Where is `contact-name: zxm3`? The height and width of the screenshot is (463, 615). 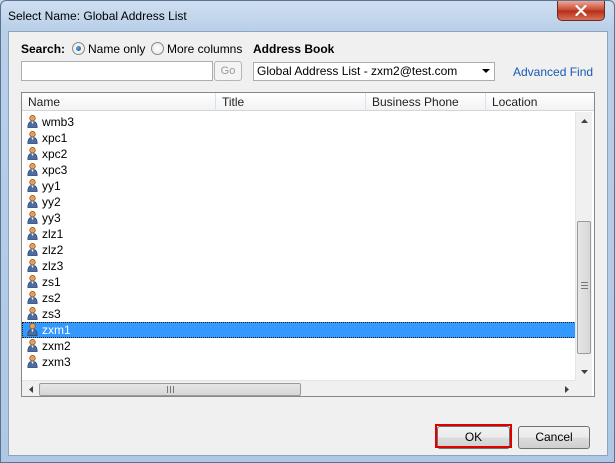
contact-name: zxm3 is located at coordinates (56, 362).